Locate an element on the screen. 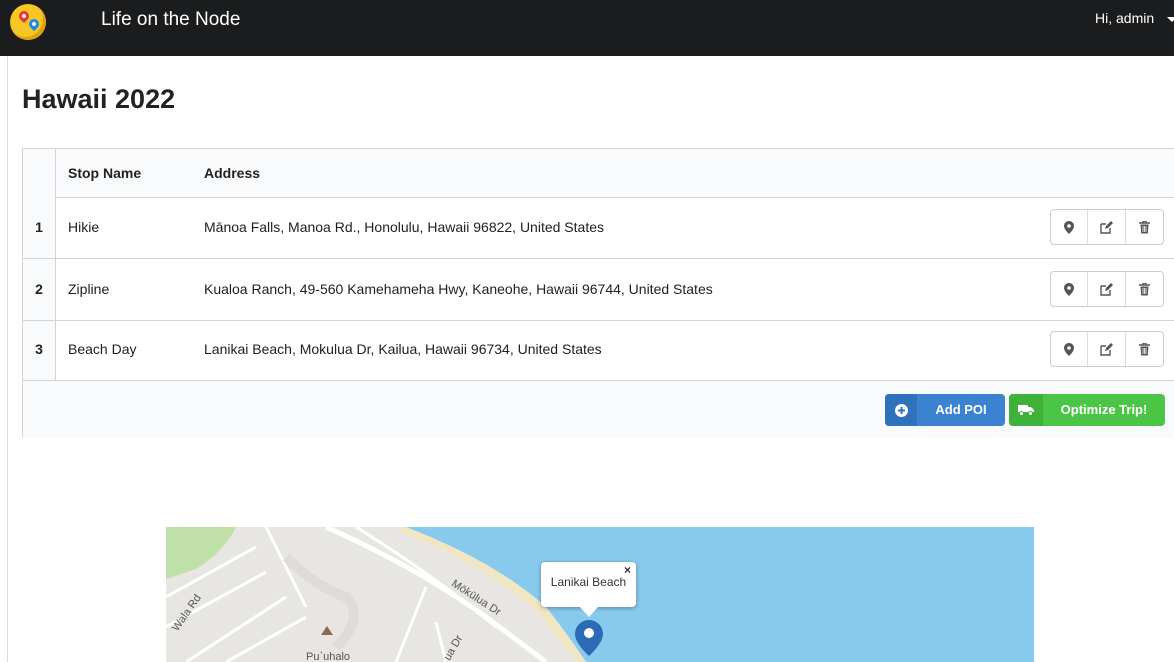 This screenshot has height=662, width=1174. chevron-down-icon is located at coordinates (1170, 19).